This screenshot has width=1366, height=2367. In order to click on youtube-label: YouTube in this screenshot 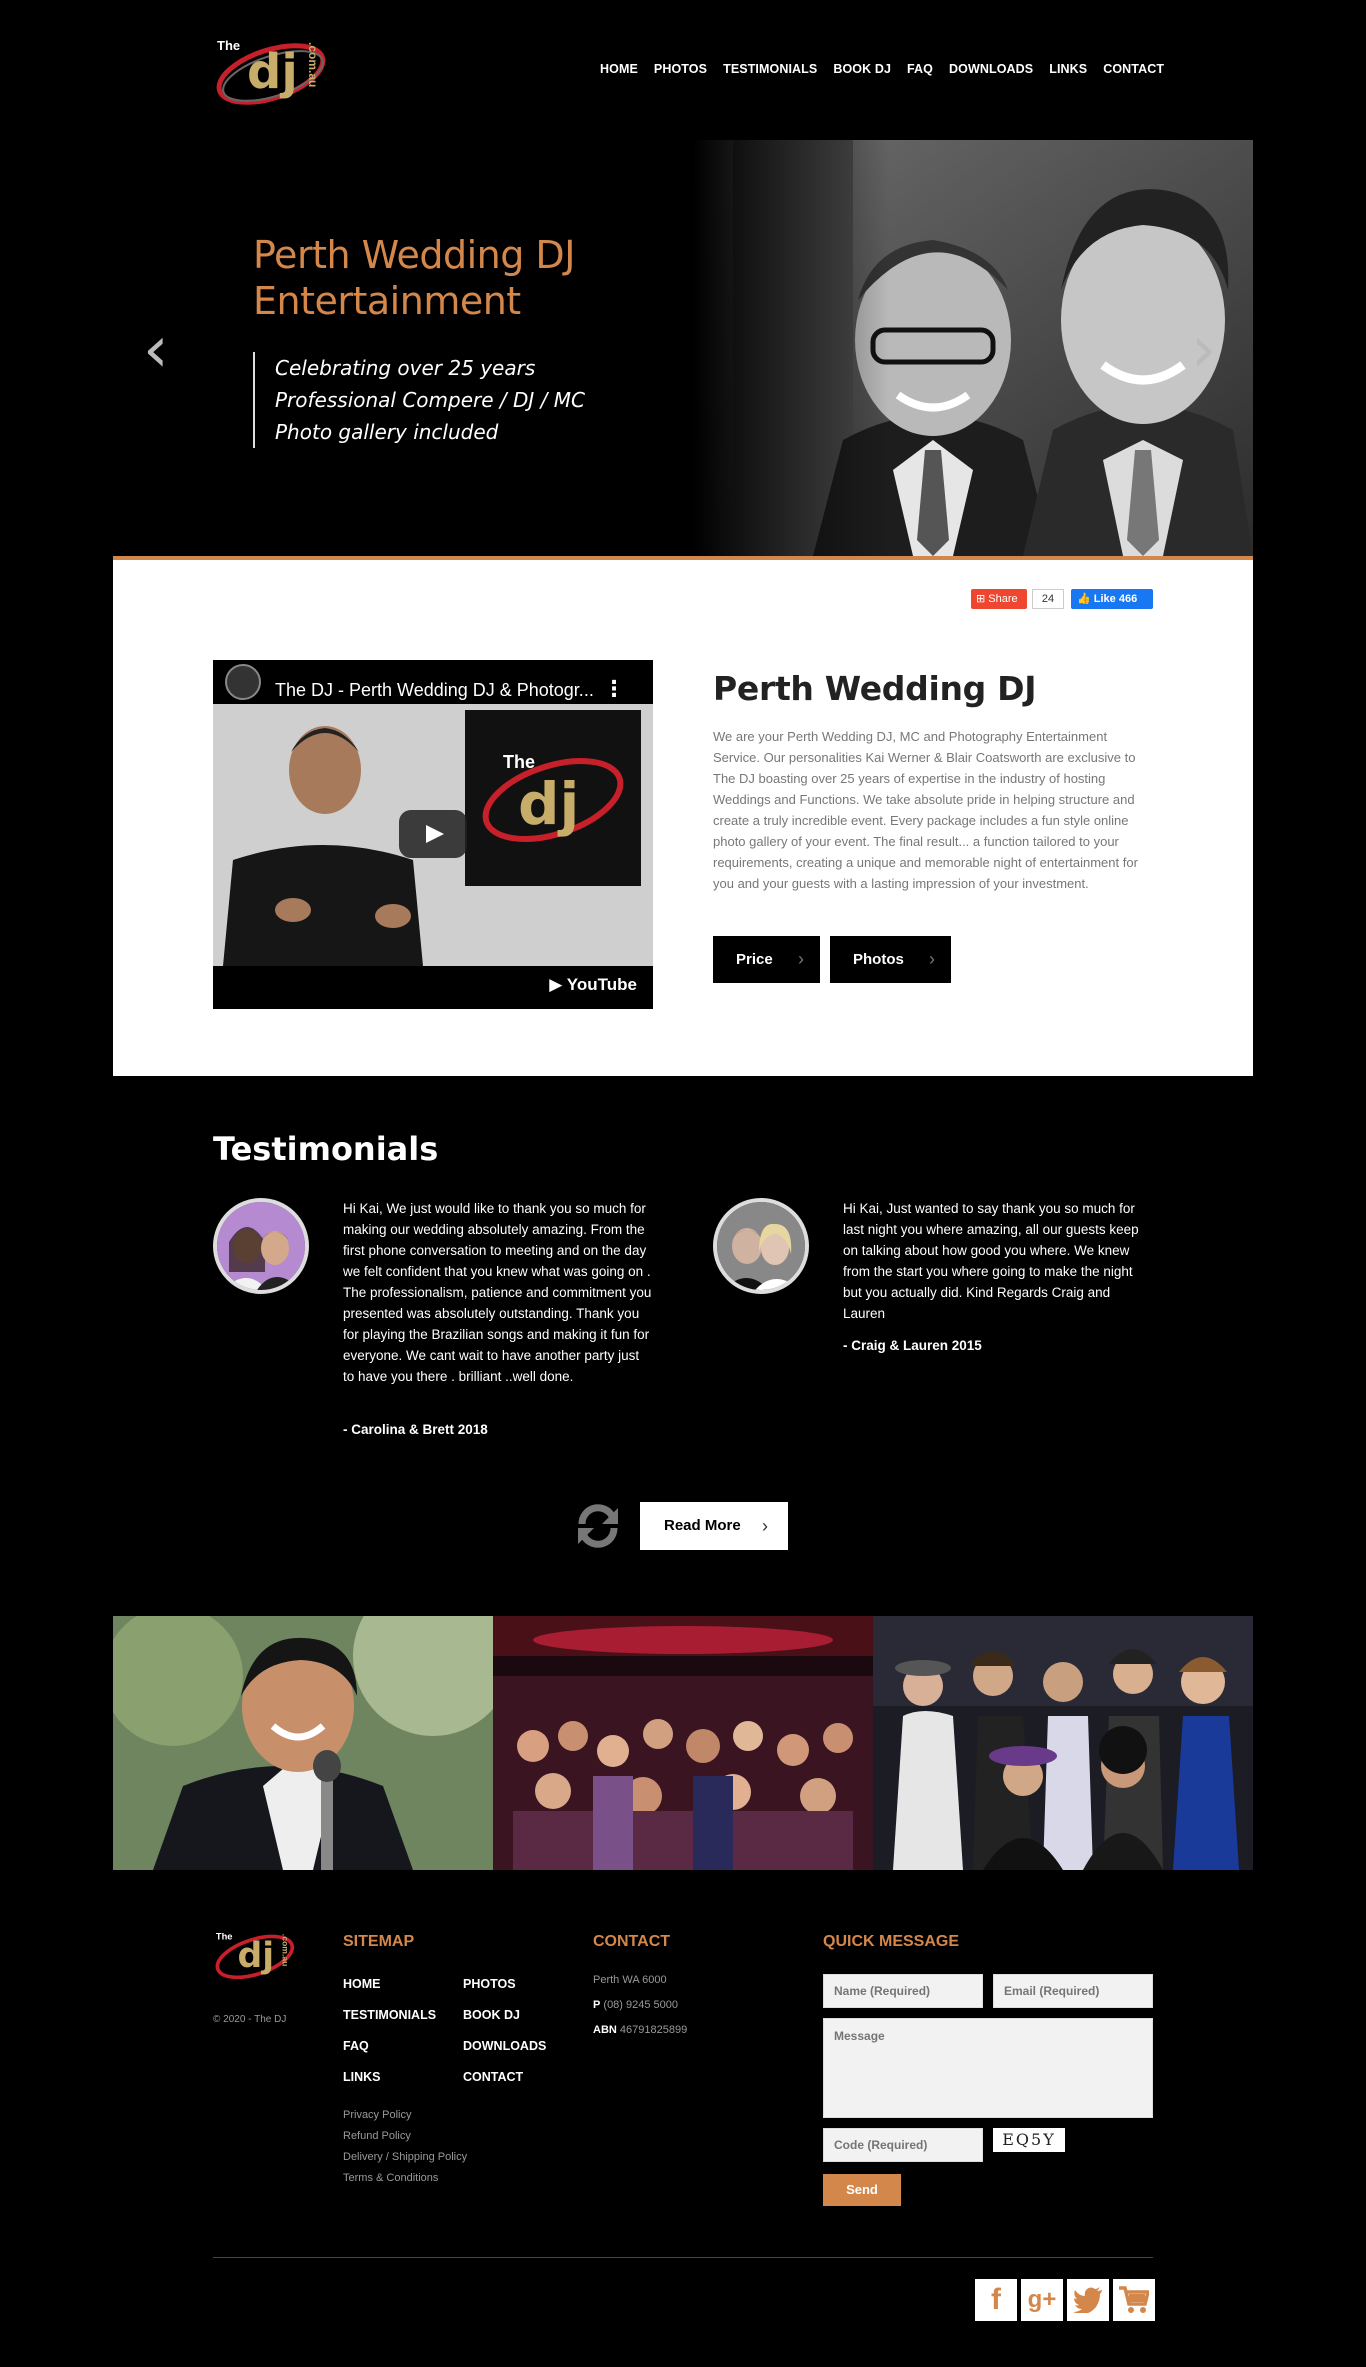, I will do `click(601, 984)`.